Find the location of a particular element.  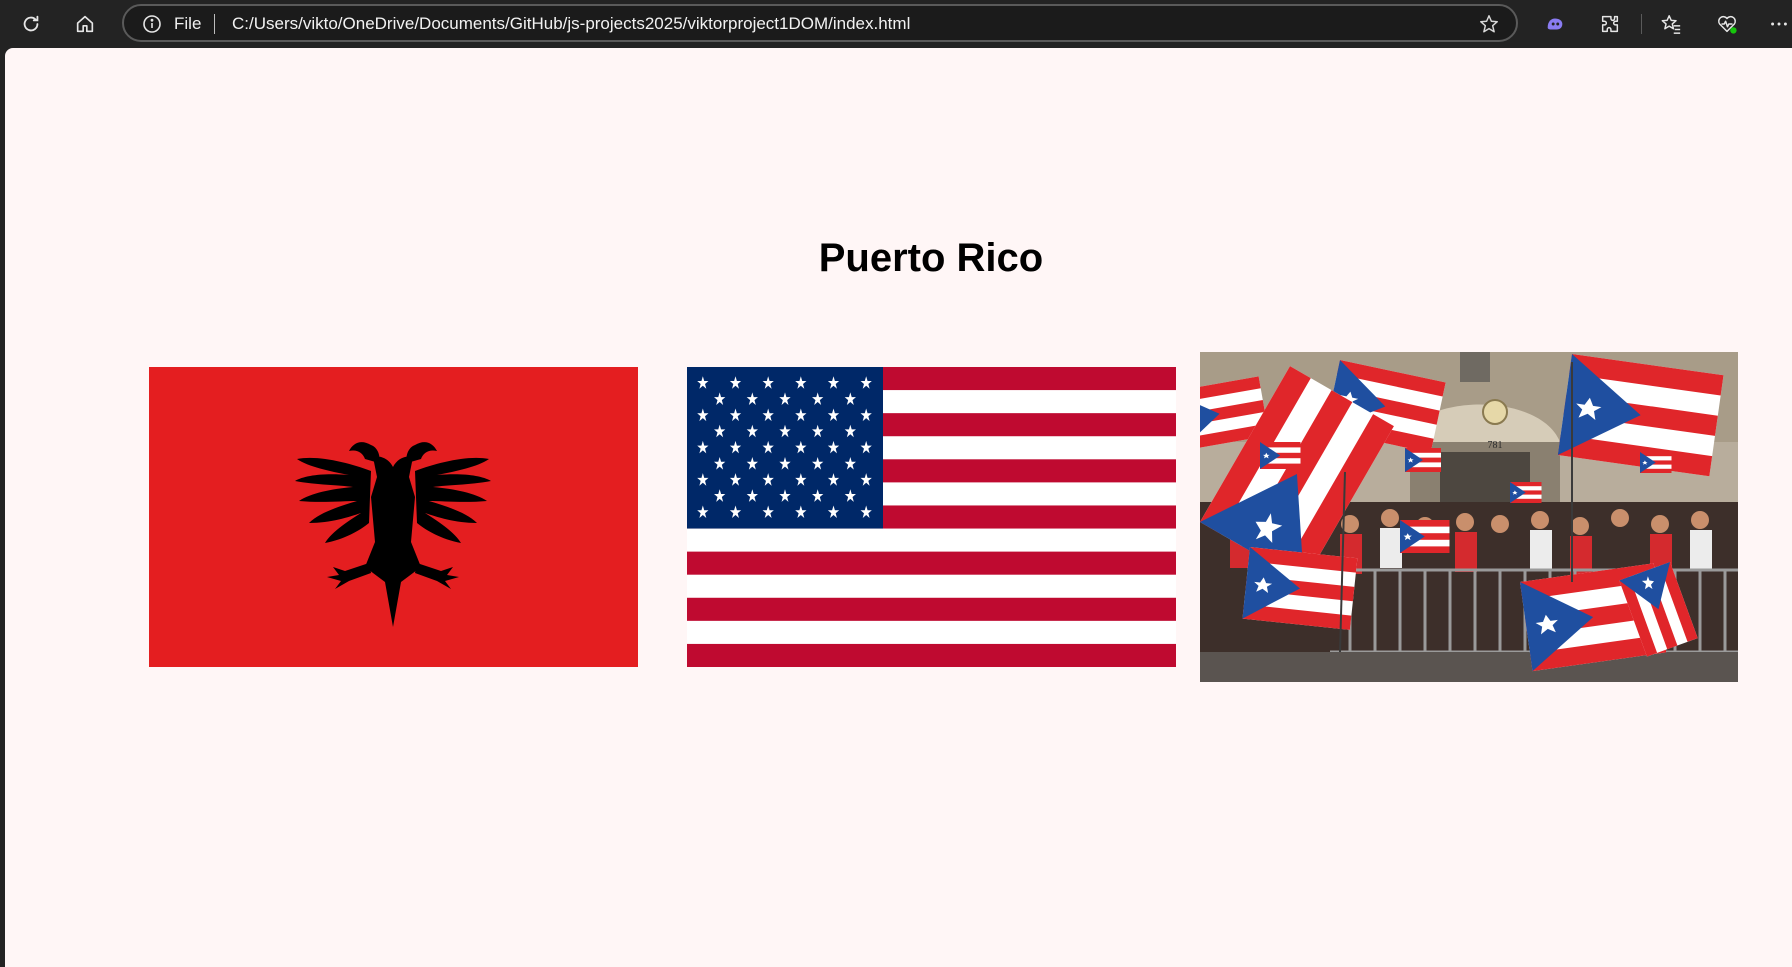

extensions-button is located at coordinates (1610, 24).